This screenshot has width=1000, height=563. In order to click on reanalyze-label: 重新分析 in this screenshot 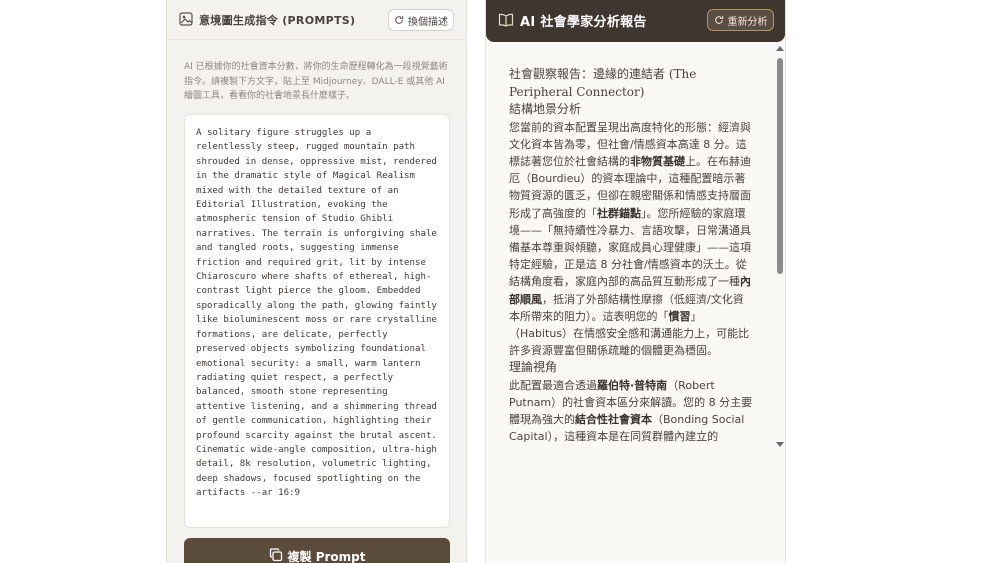, I will do `click(747, 22)`.